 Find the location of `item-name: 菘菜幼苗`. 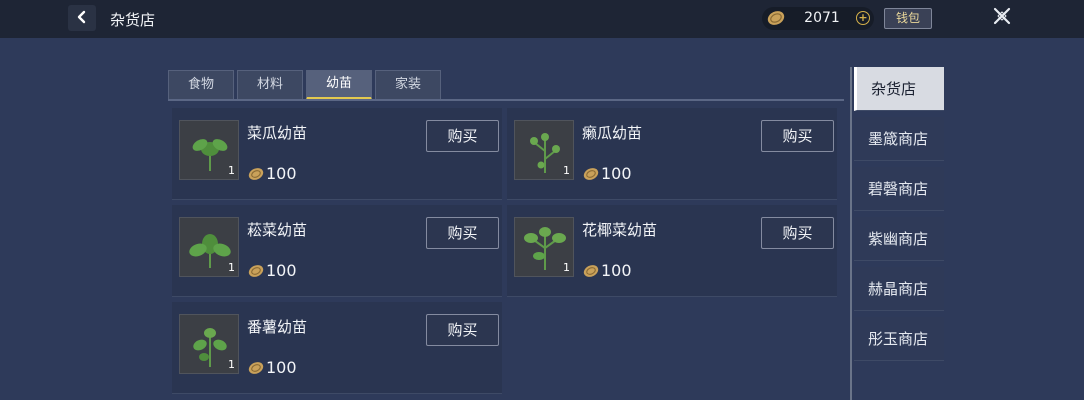

item-name: 菘菜幼苗 is located at coordinates (277, 230).